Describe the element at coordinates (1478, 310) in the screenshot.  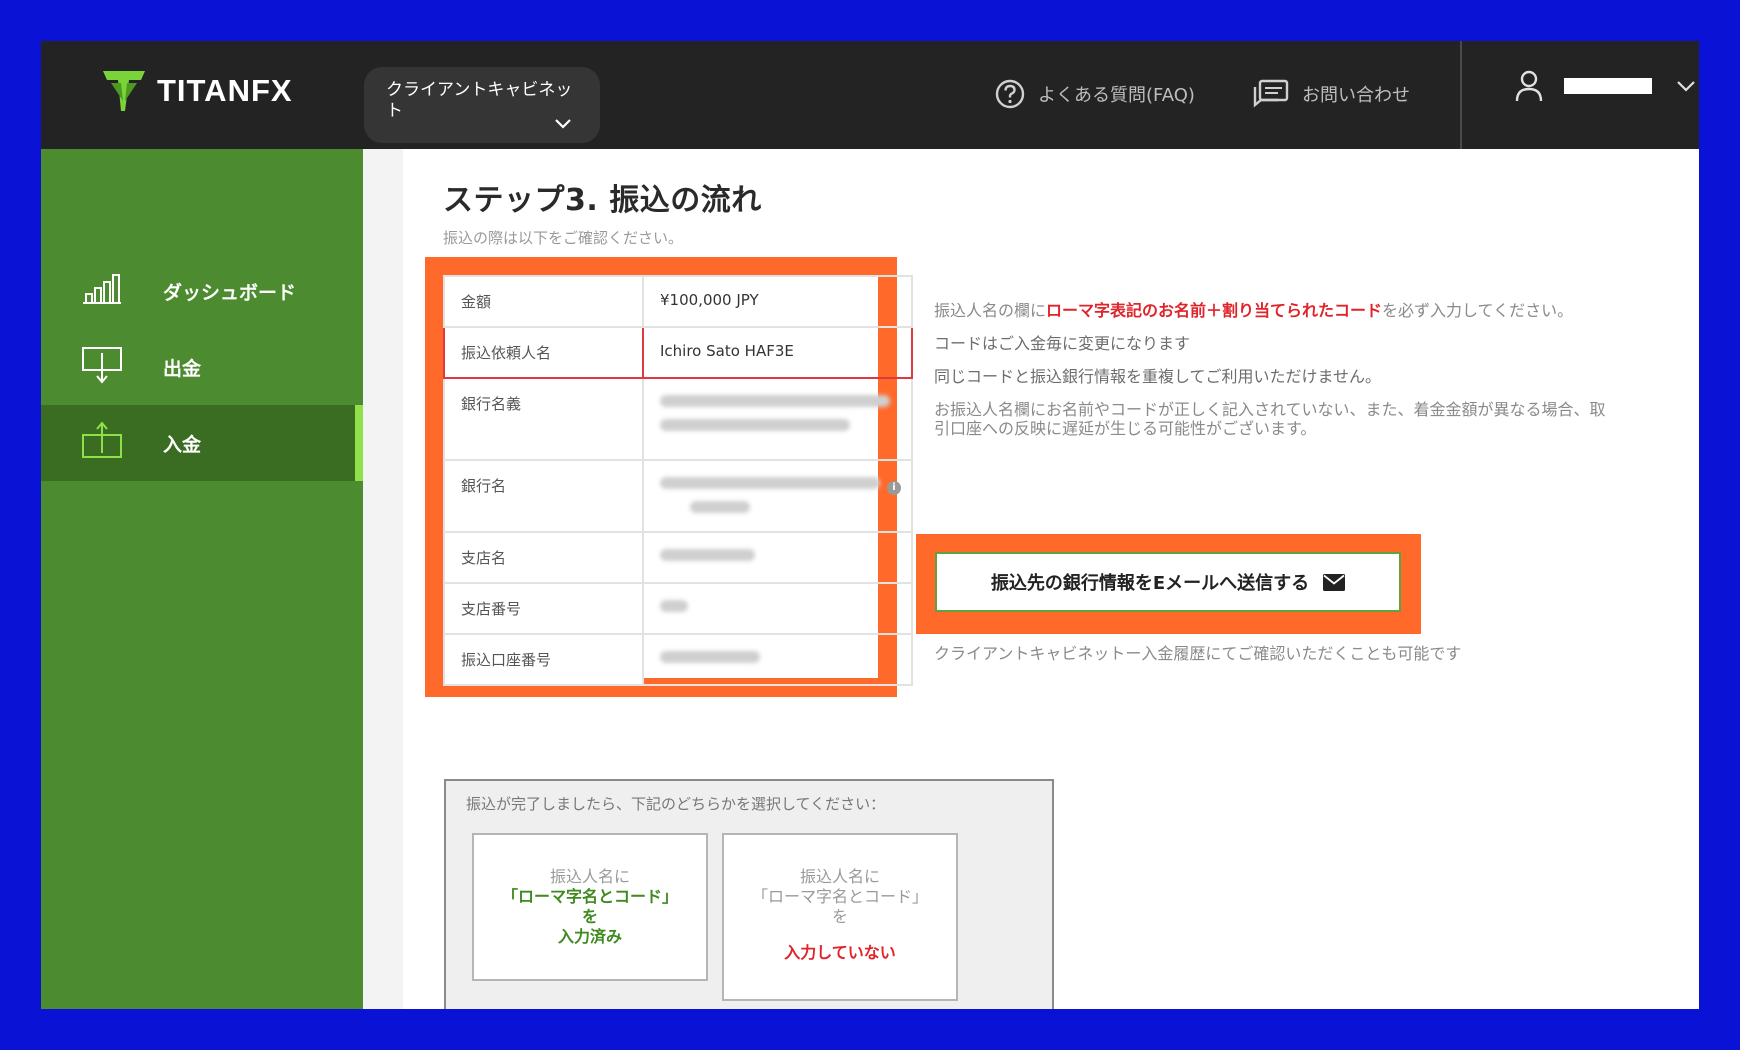
I see `note-text: を必ず入力してください。` at that location.